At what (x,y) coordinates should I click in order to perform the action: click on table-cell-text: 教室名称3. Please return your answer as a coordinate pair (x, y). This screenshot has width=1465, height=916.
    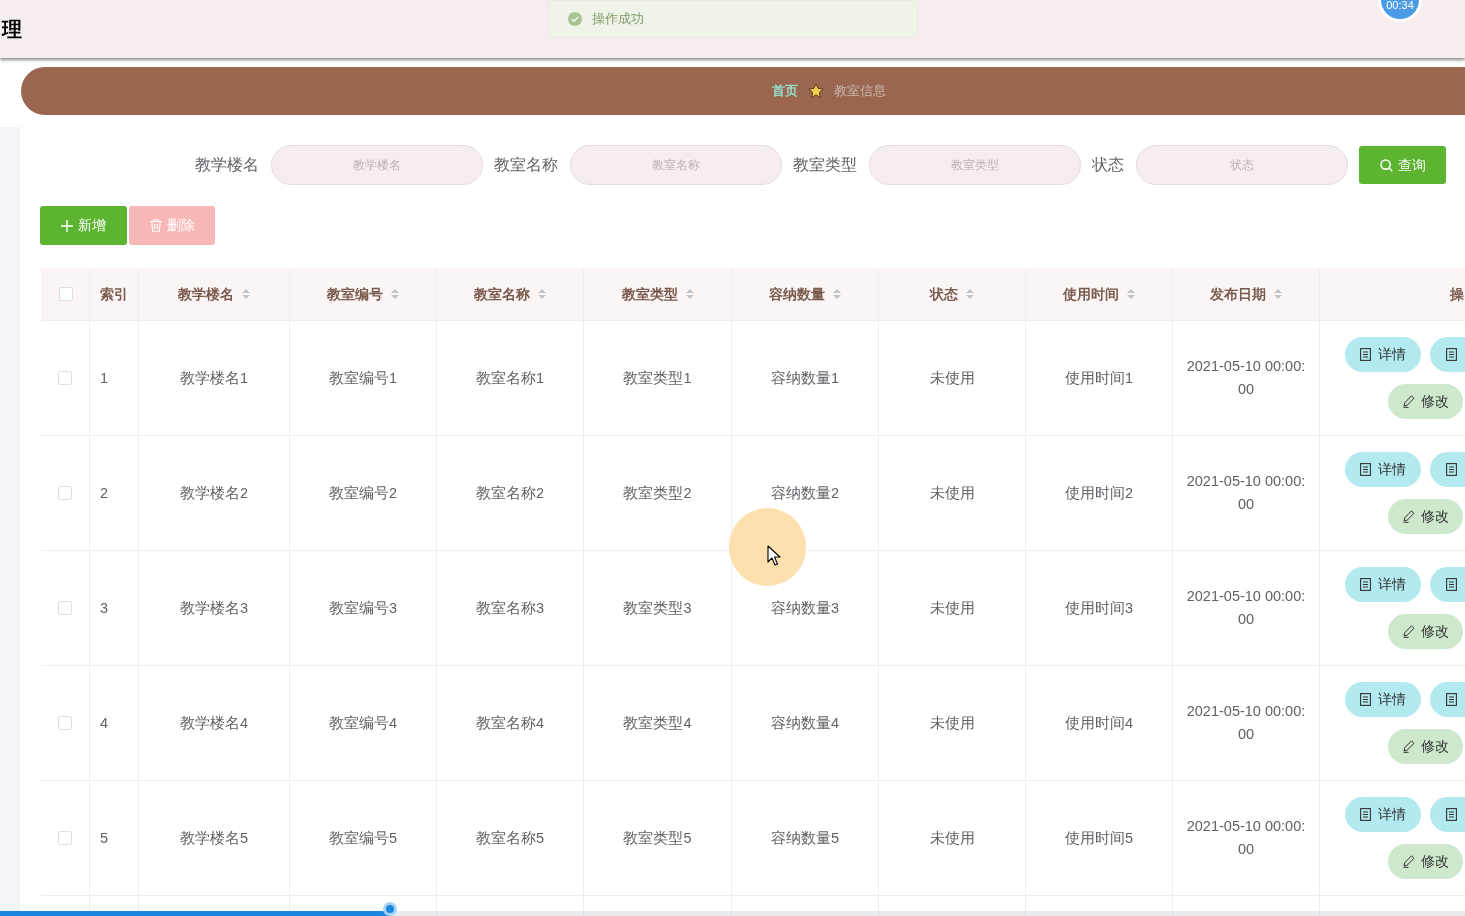
    Looking at the image, I should click on (510, 608).